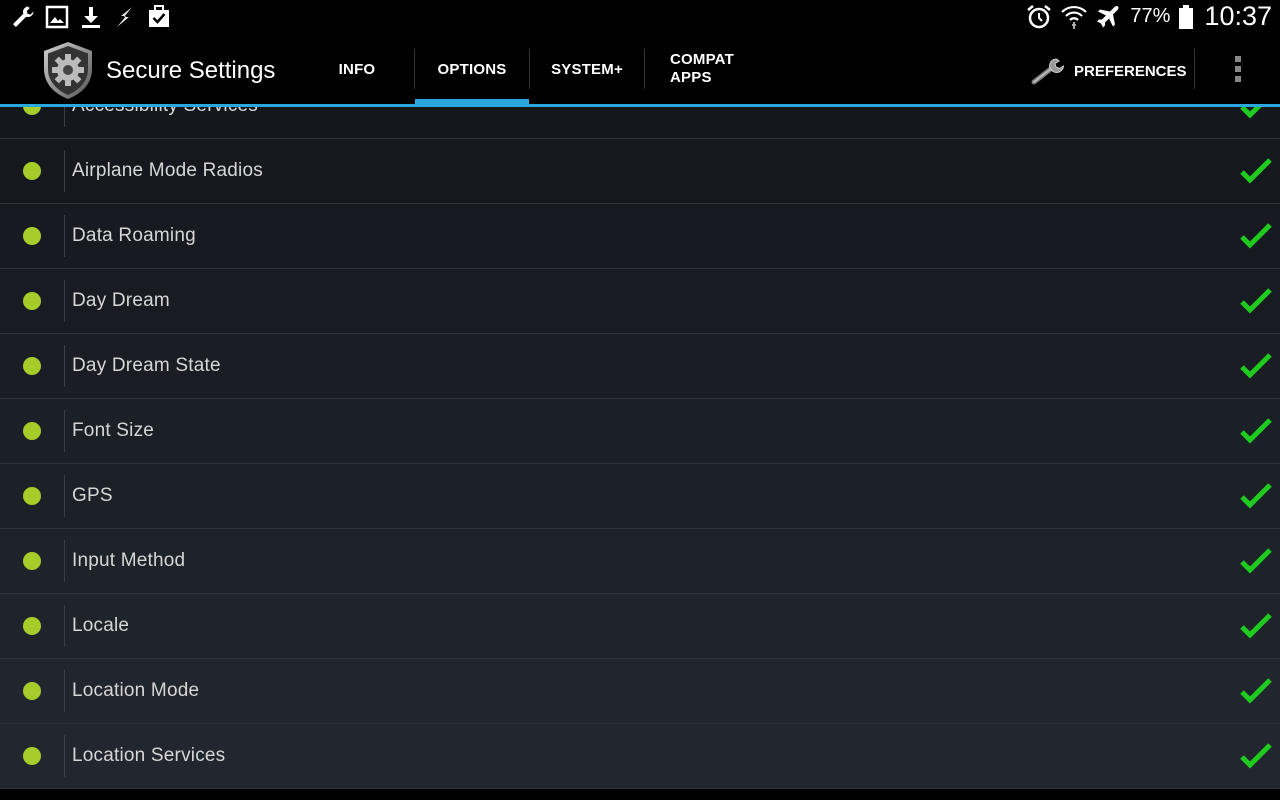 The image size is (1280, 800). Describe the element at coordinates (129, 560) in the screenshot. I see `list-item-label: Input Method` at that location.